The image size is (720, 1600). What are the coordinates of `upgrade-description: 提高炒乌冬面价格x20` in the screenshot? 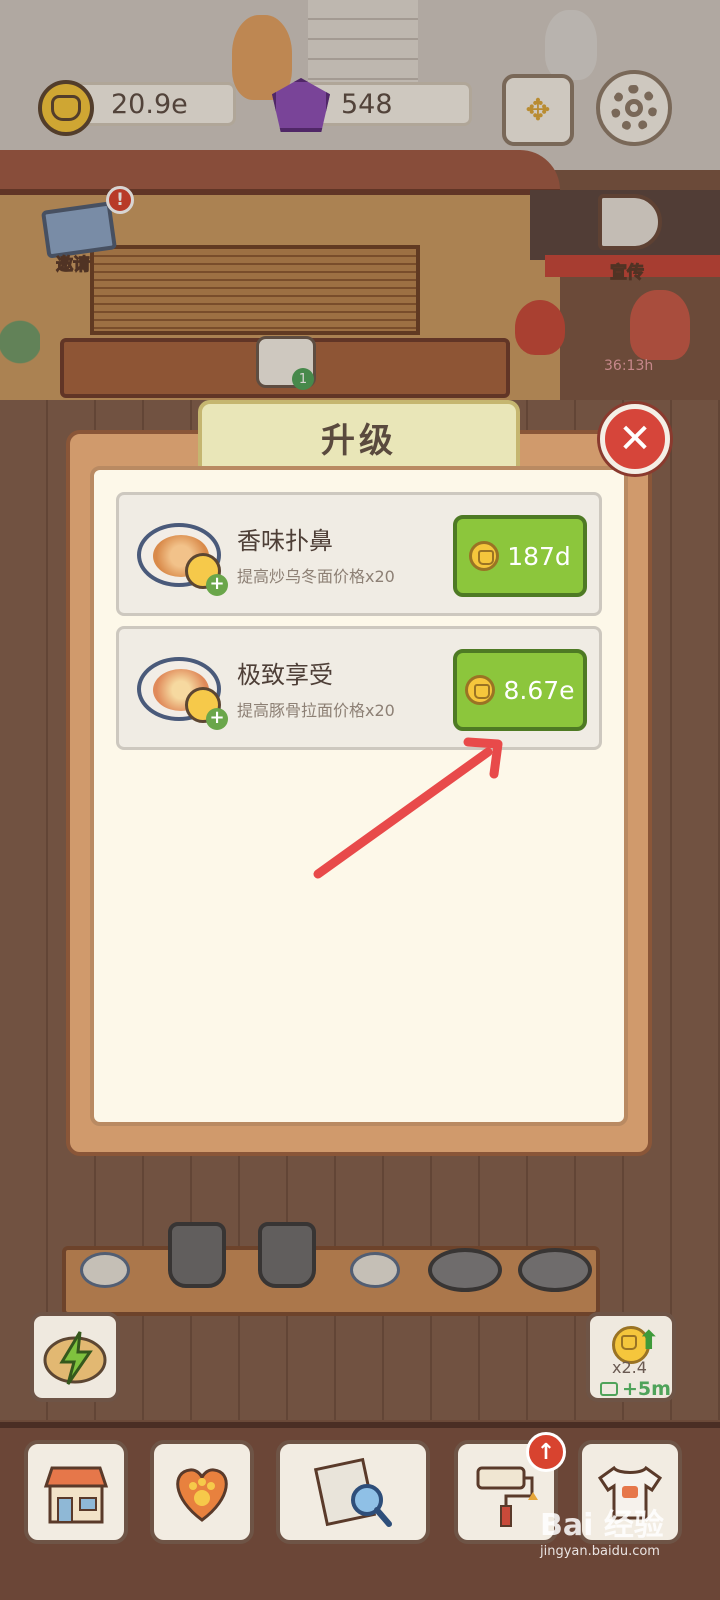 It's located at (316, 576).